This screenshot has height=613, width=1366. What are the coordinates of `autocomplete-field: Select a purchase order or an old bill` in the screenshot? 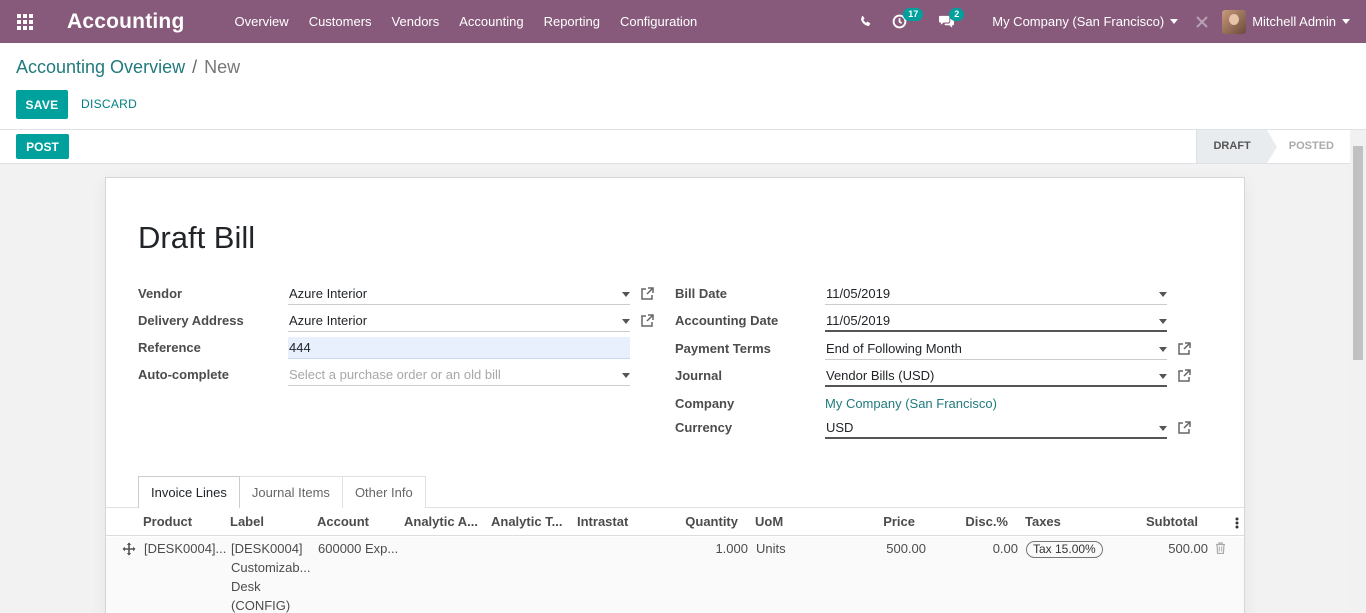 It's located at (459, 375).